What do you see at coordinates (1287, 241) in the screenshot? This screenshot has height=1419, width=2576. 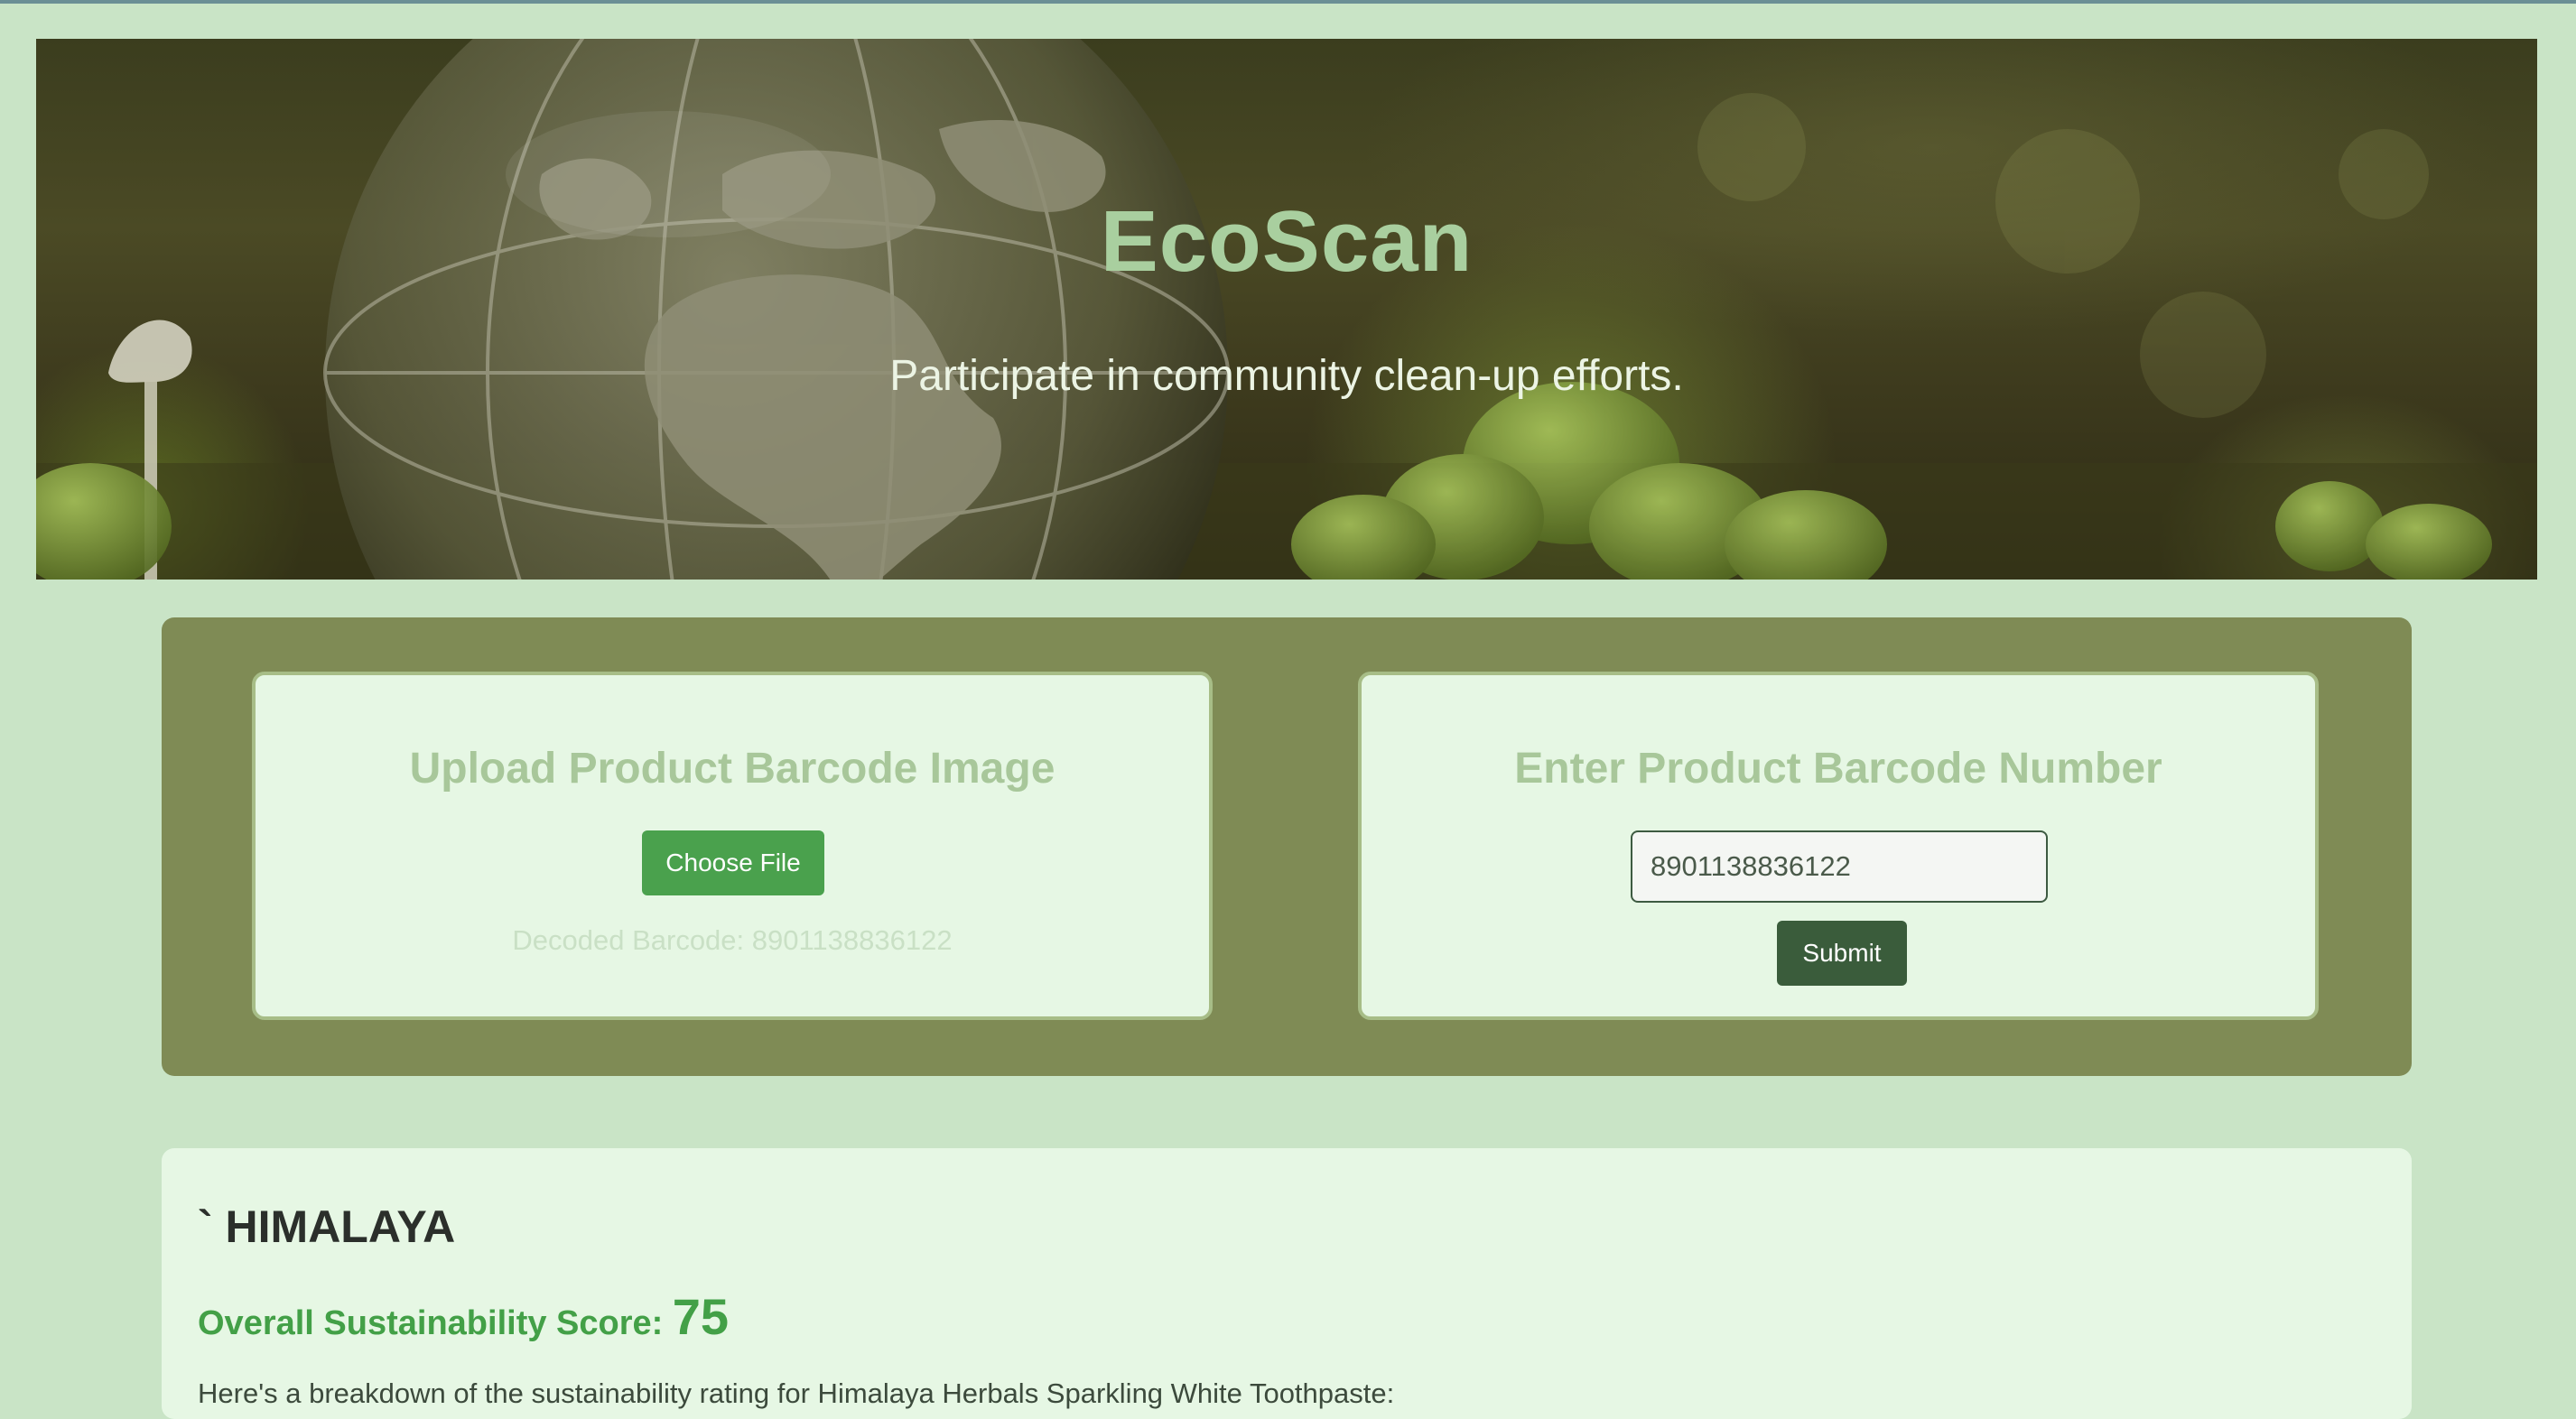 I see `site-title: EcoScan` at bounding box center [1287, 241].